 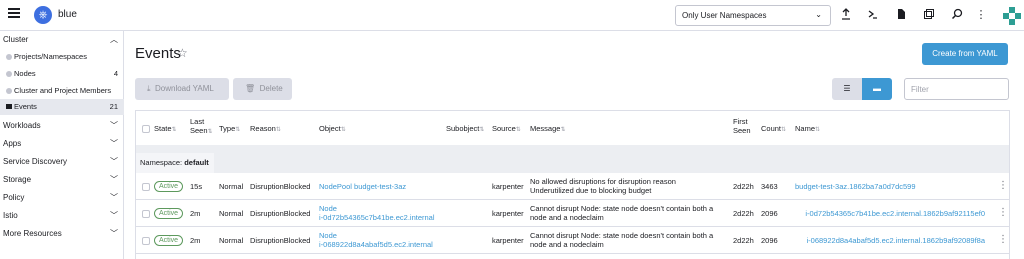 What do you see at coordinates (62, 74) in the screenshot?
I see `sidebar-item-nodes: Nodes 4` at bounding box center [62, 74].